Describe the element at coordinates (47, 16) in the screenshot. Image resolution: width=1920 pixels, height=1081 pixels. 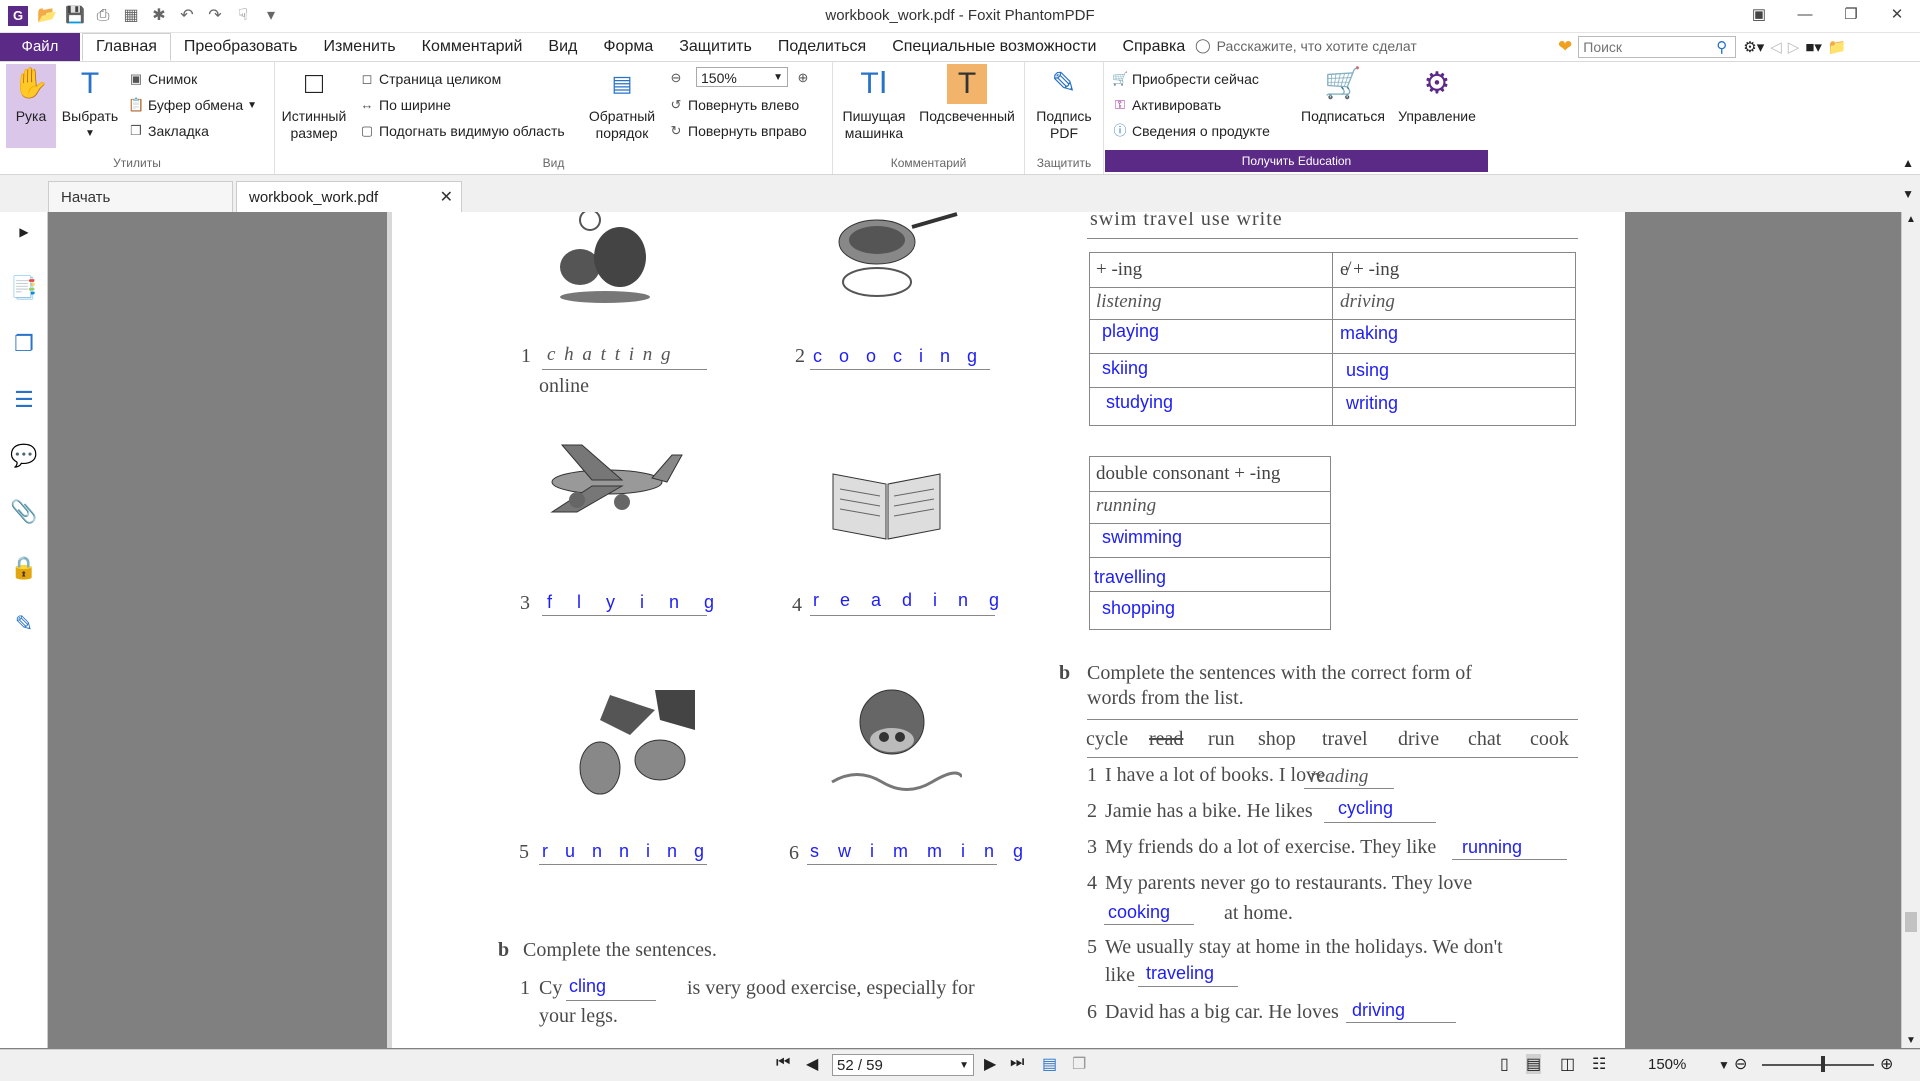
I see `open-folder-icon: 📂` at that location.